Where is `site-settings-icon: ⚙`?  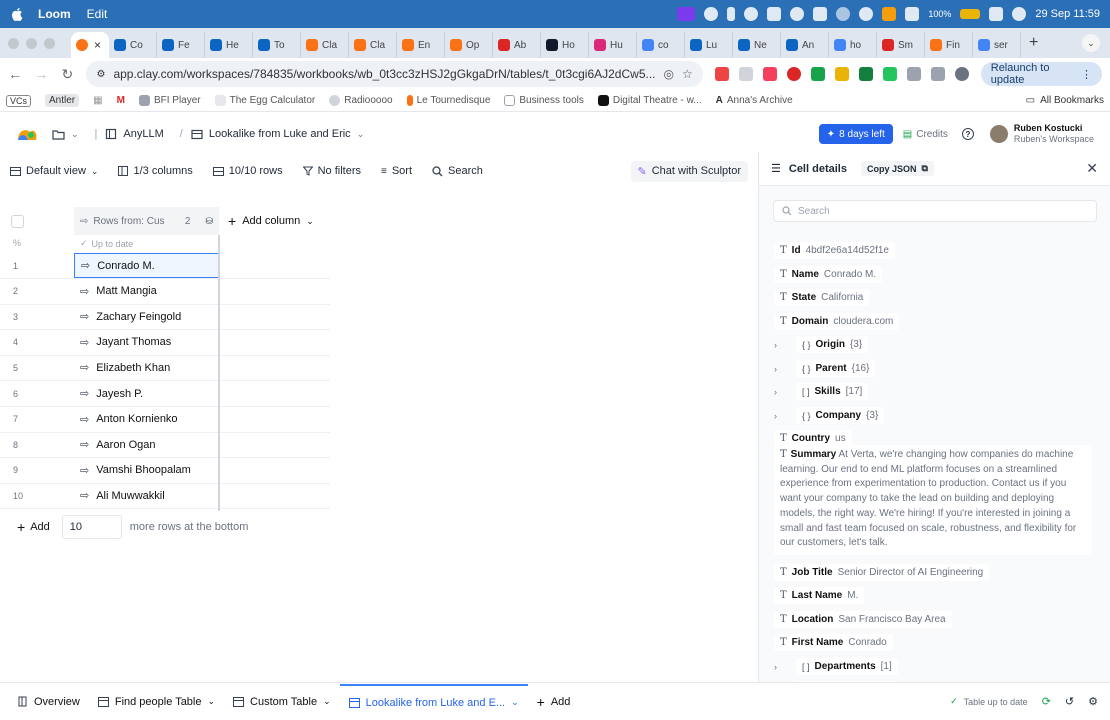 site-settings-icon: ⚙ is located at coordinates (100, 74).